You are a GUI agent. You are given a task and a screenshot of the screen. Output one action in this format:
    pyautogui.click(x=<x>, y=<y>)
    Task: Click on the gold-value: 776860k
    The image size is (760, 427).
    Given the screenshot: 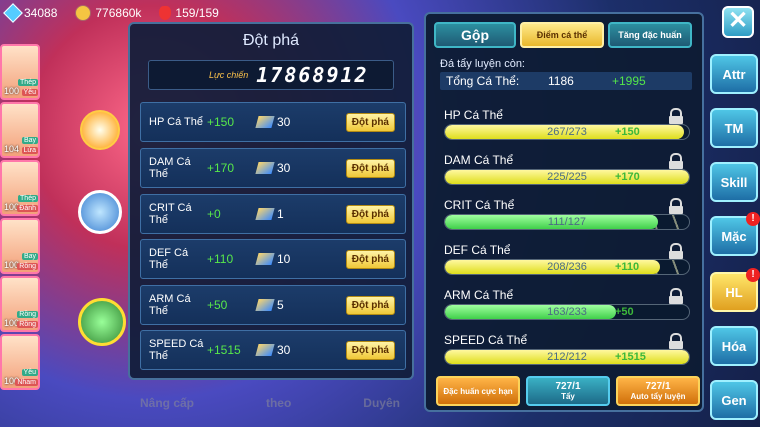 What is the action you would take?
    pyautogui.click(x=118, y=13)
    